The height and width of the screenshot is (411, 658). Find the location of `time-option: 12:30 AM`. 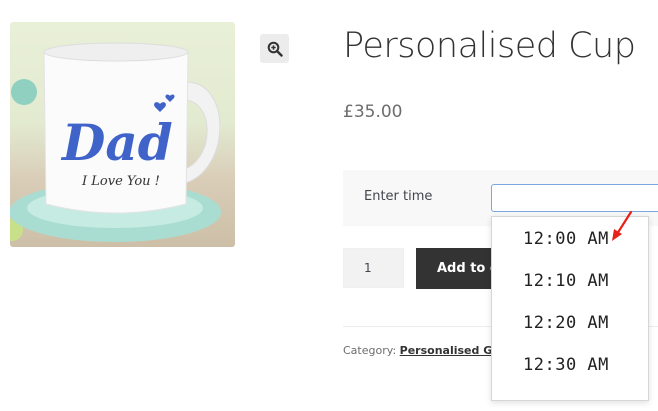

time-option: 12:30 AM is located at coordinates (566, 365).